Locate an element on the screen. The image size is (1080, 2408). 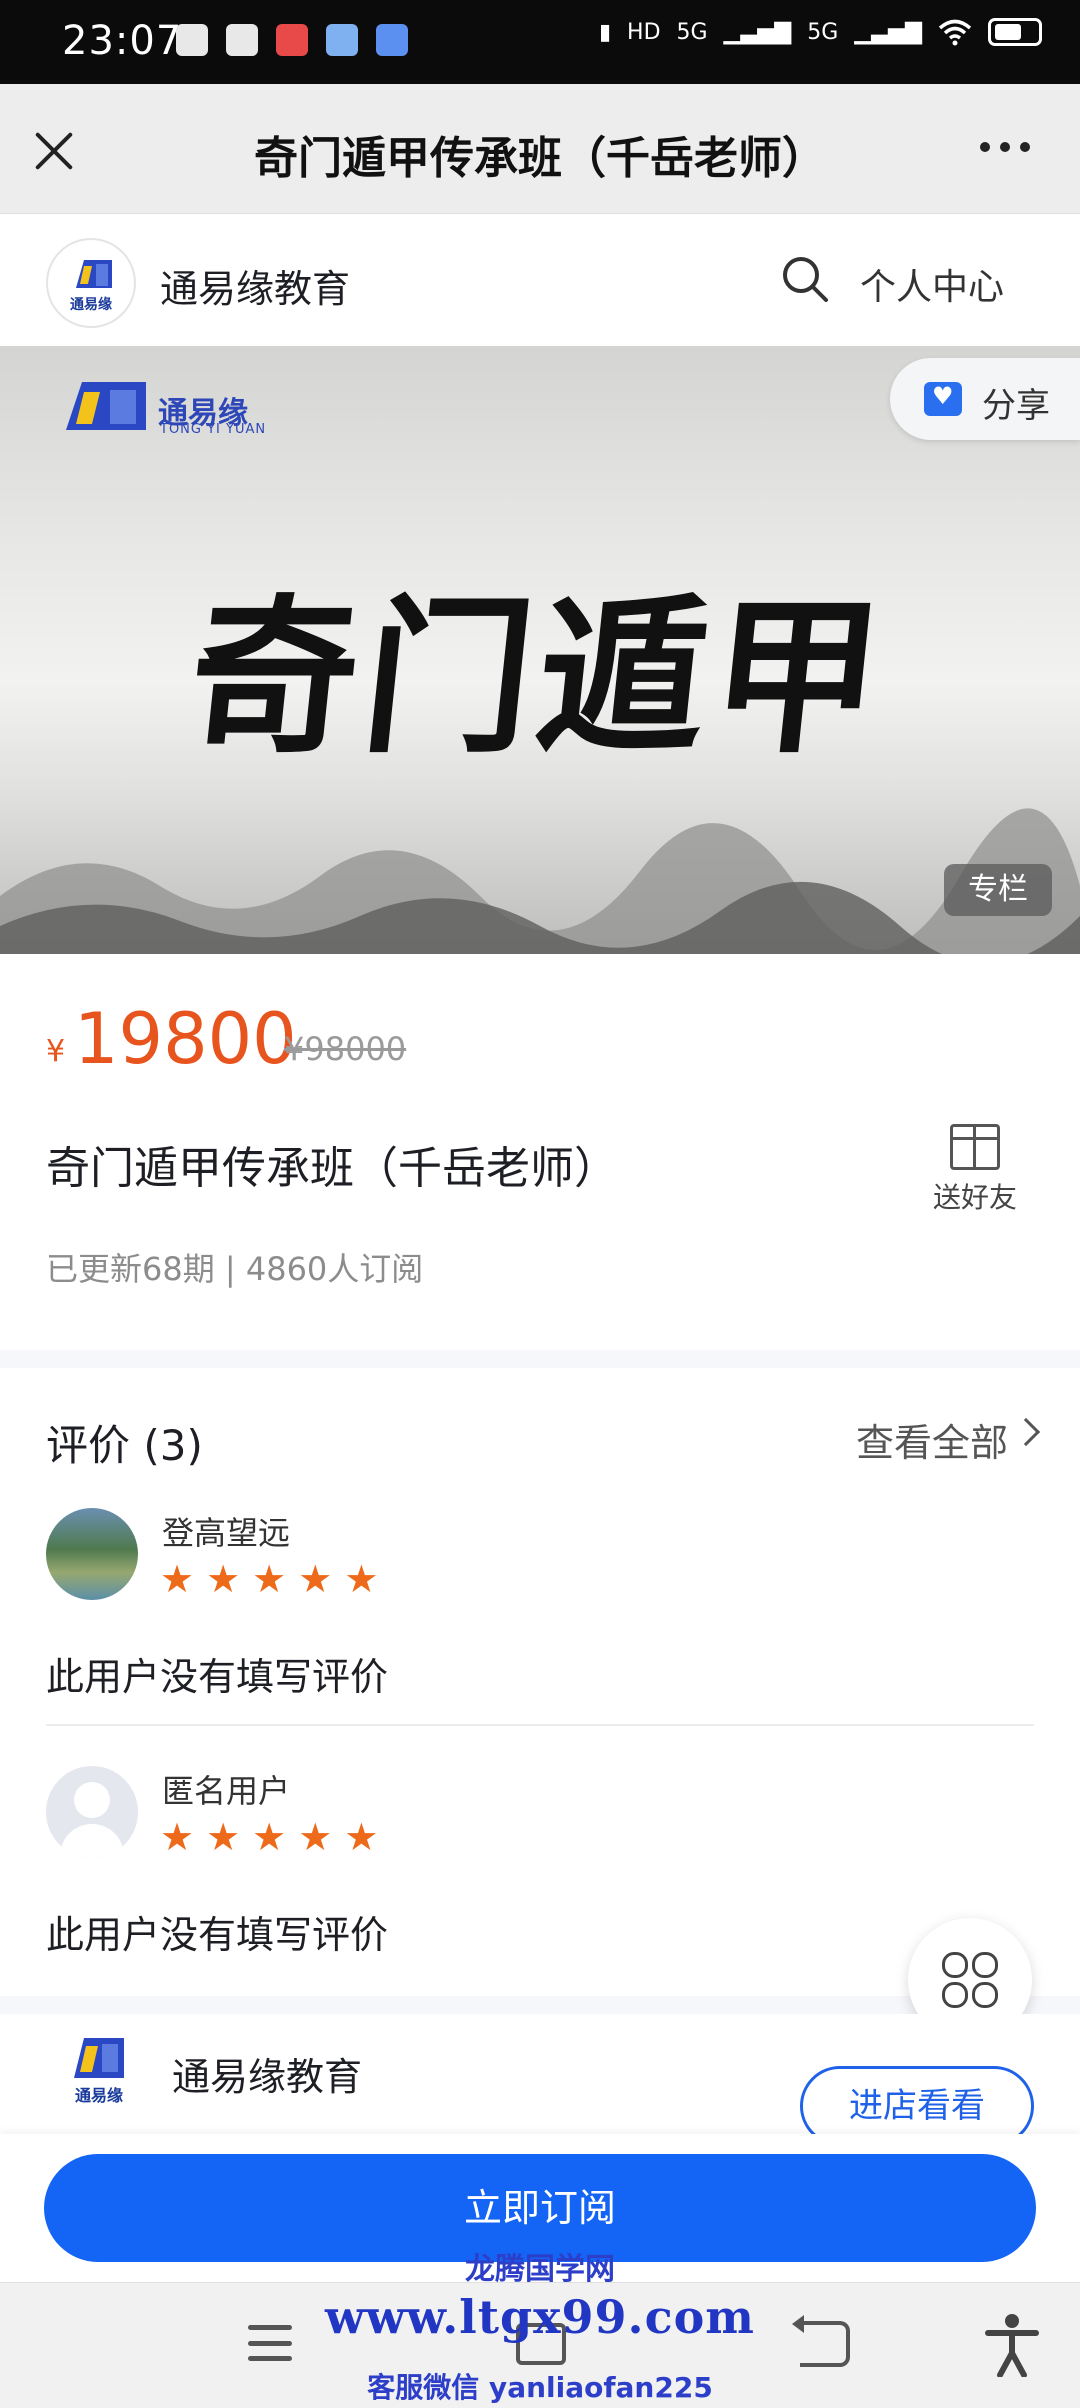
column-tag: 专栏 is located at coordinates (998, 890).